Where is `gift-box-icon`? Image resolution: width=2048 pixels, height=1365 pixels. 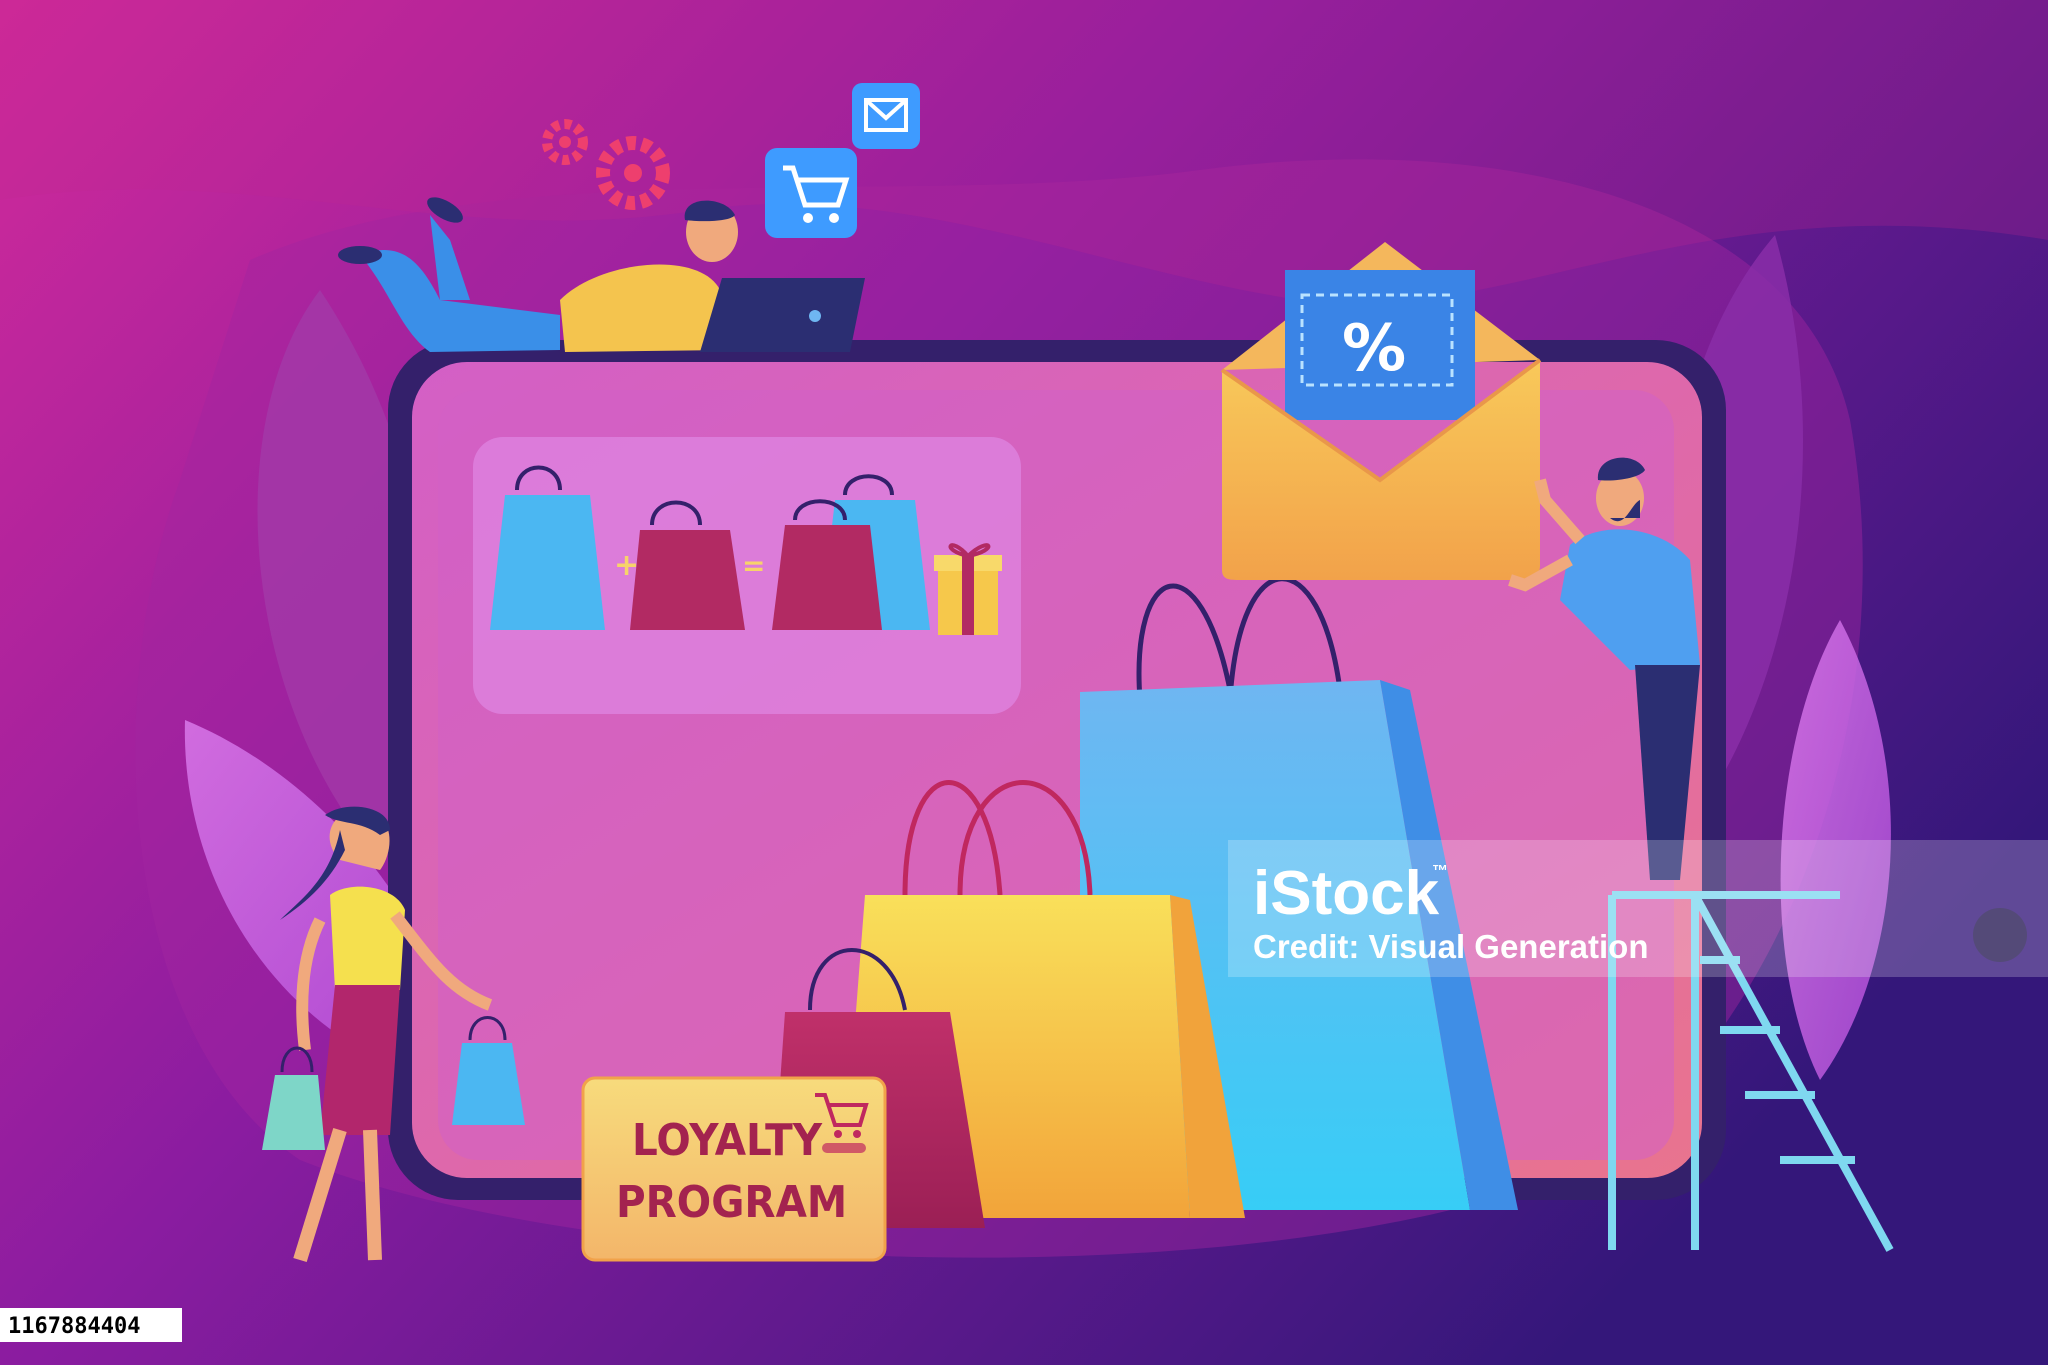
gift-box-icon is located at coordinates (968, 589).